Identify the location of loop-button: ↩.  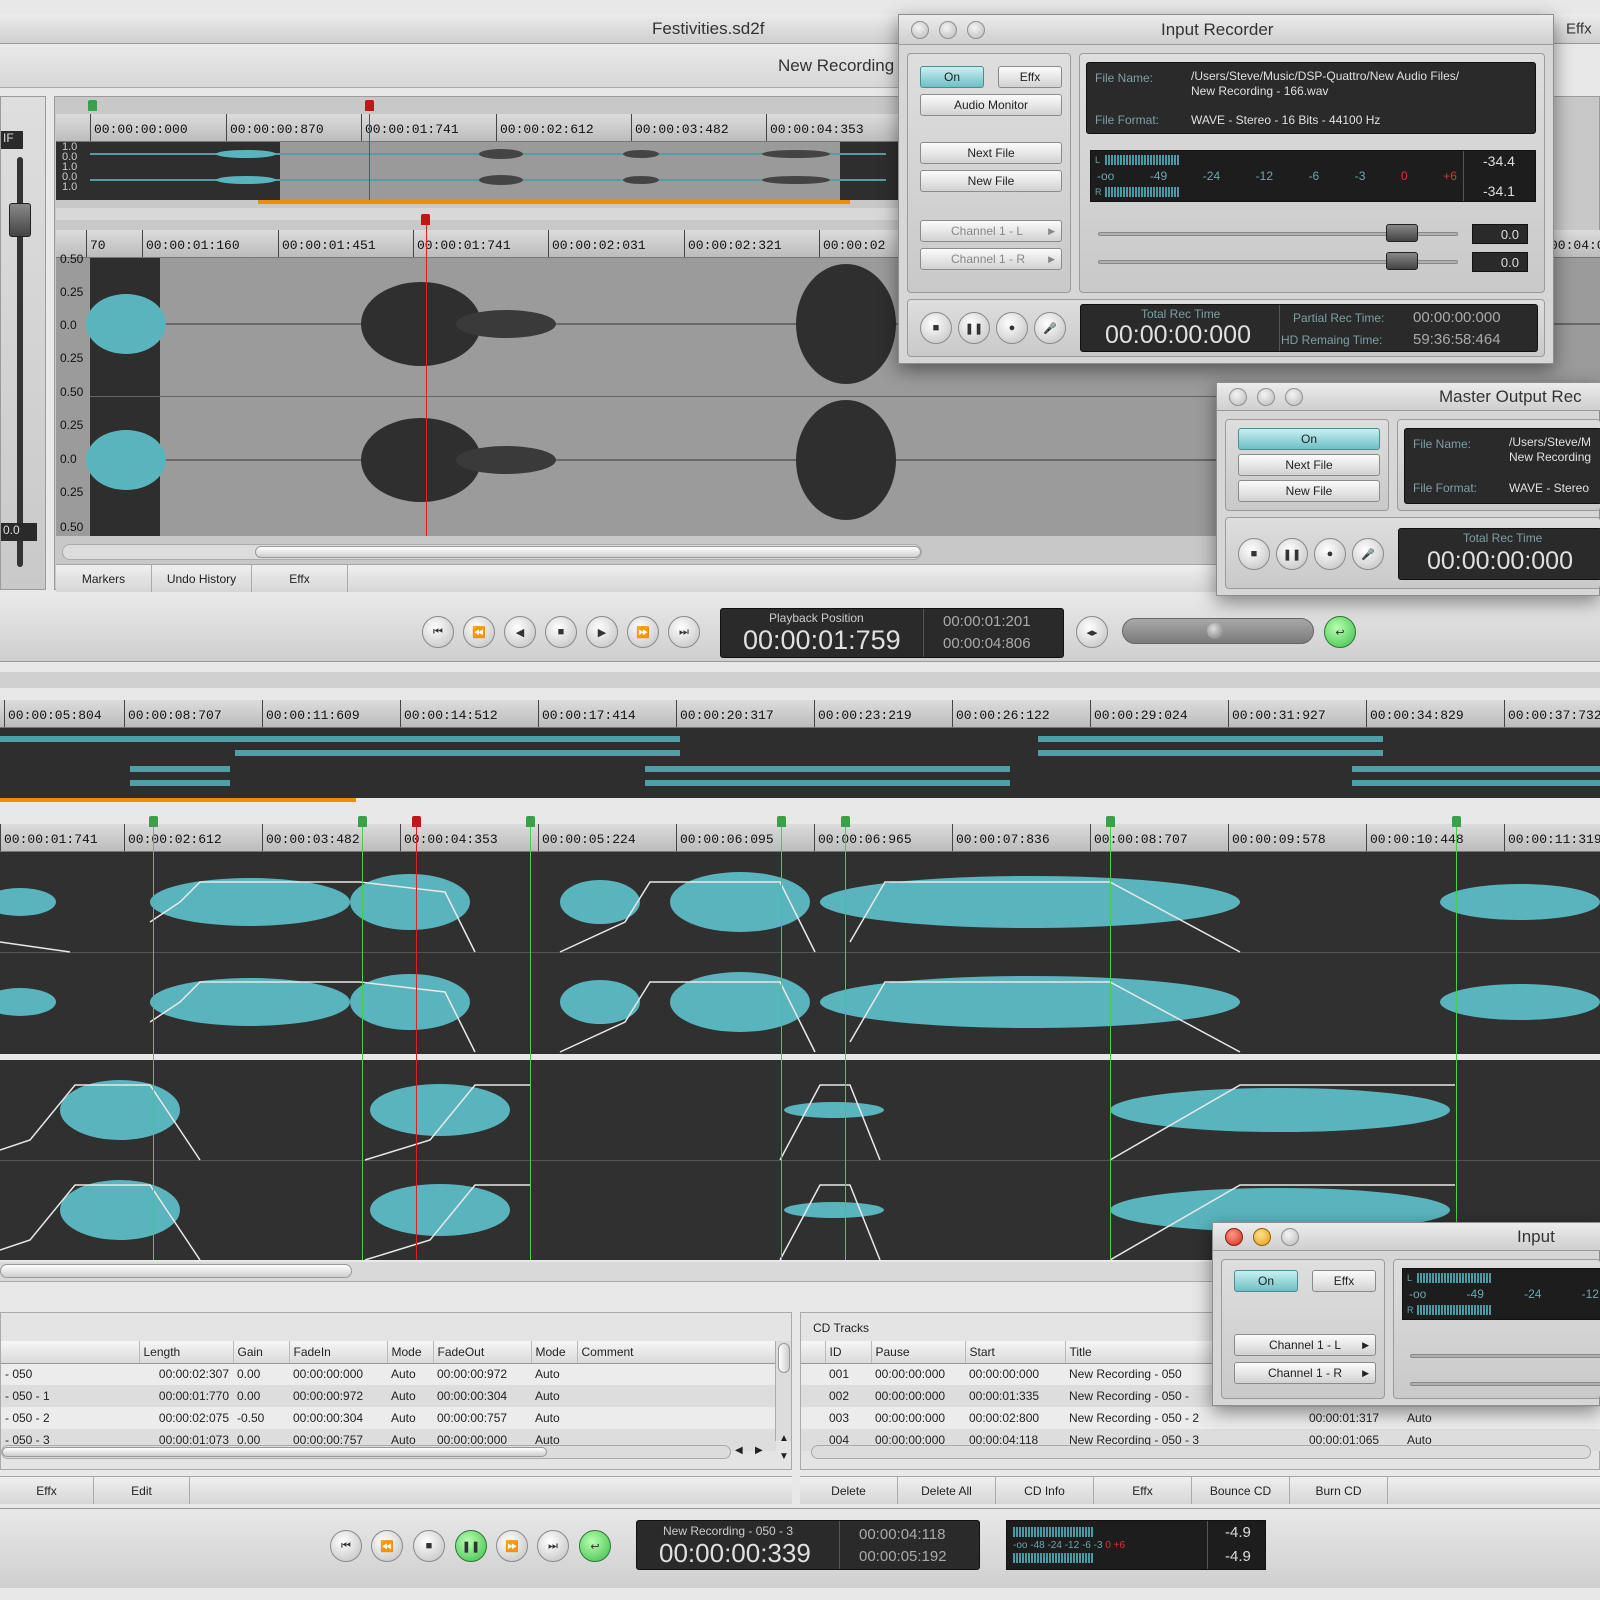
(1340, 632).